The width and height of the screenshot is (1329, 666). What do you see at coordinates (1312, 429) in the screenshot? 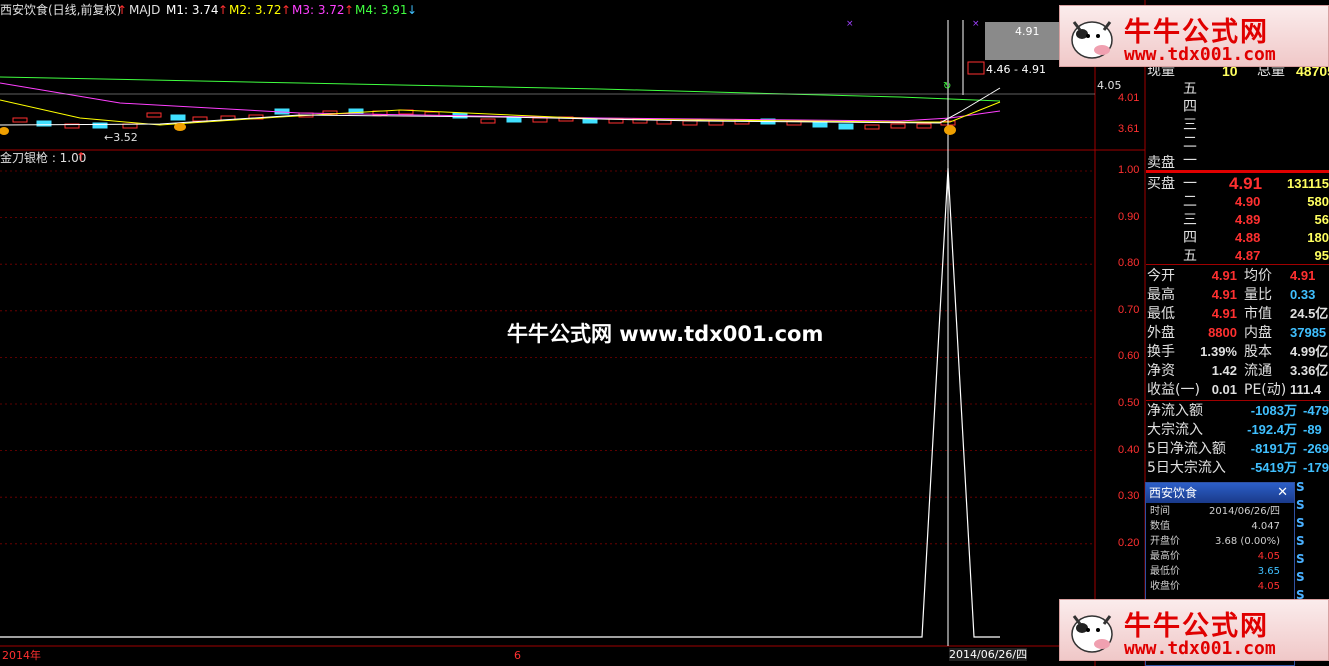
I see `flow-value: -89` at bounding box center [1312, 429].